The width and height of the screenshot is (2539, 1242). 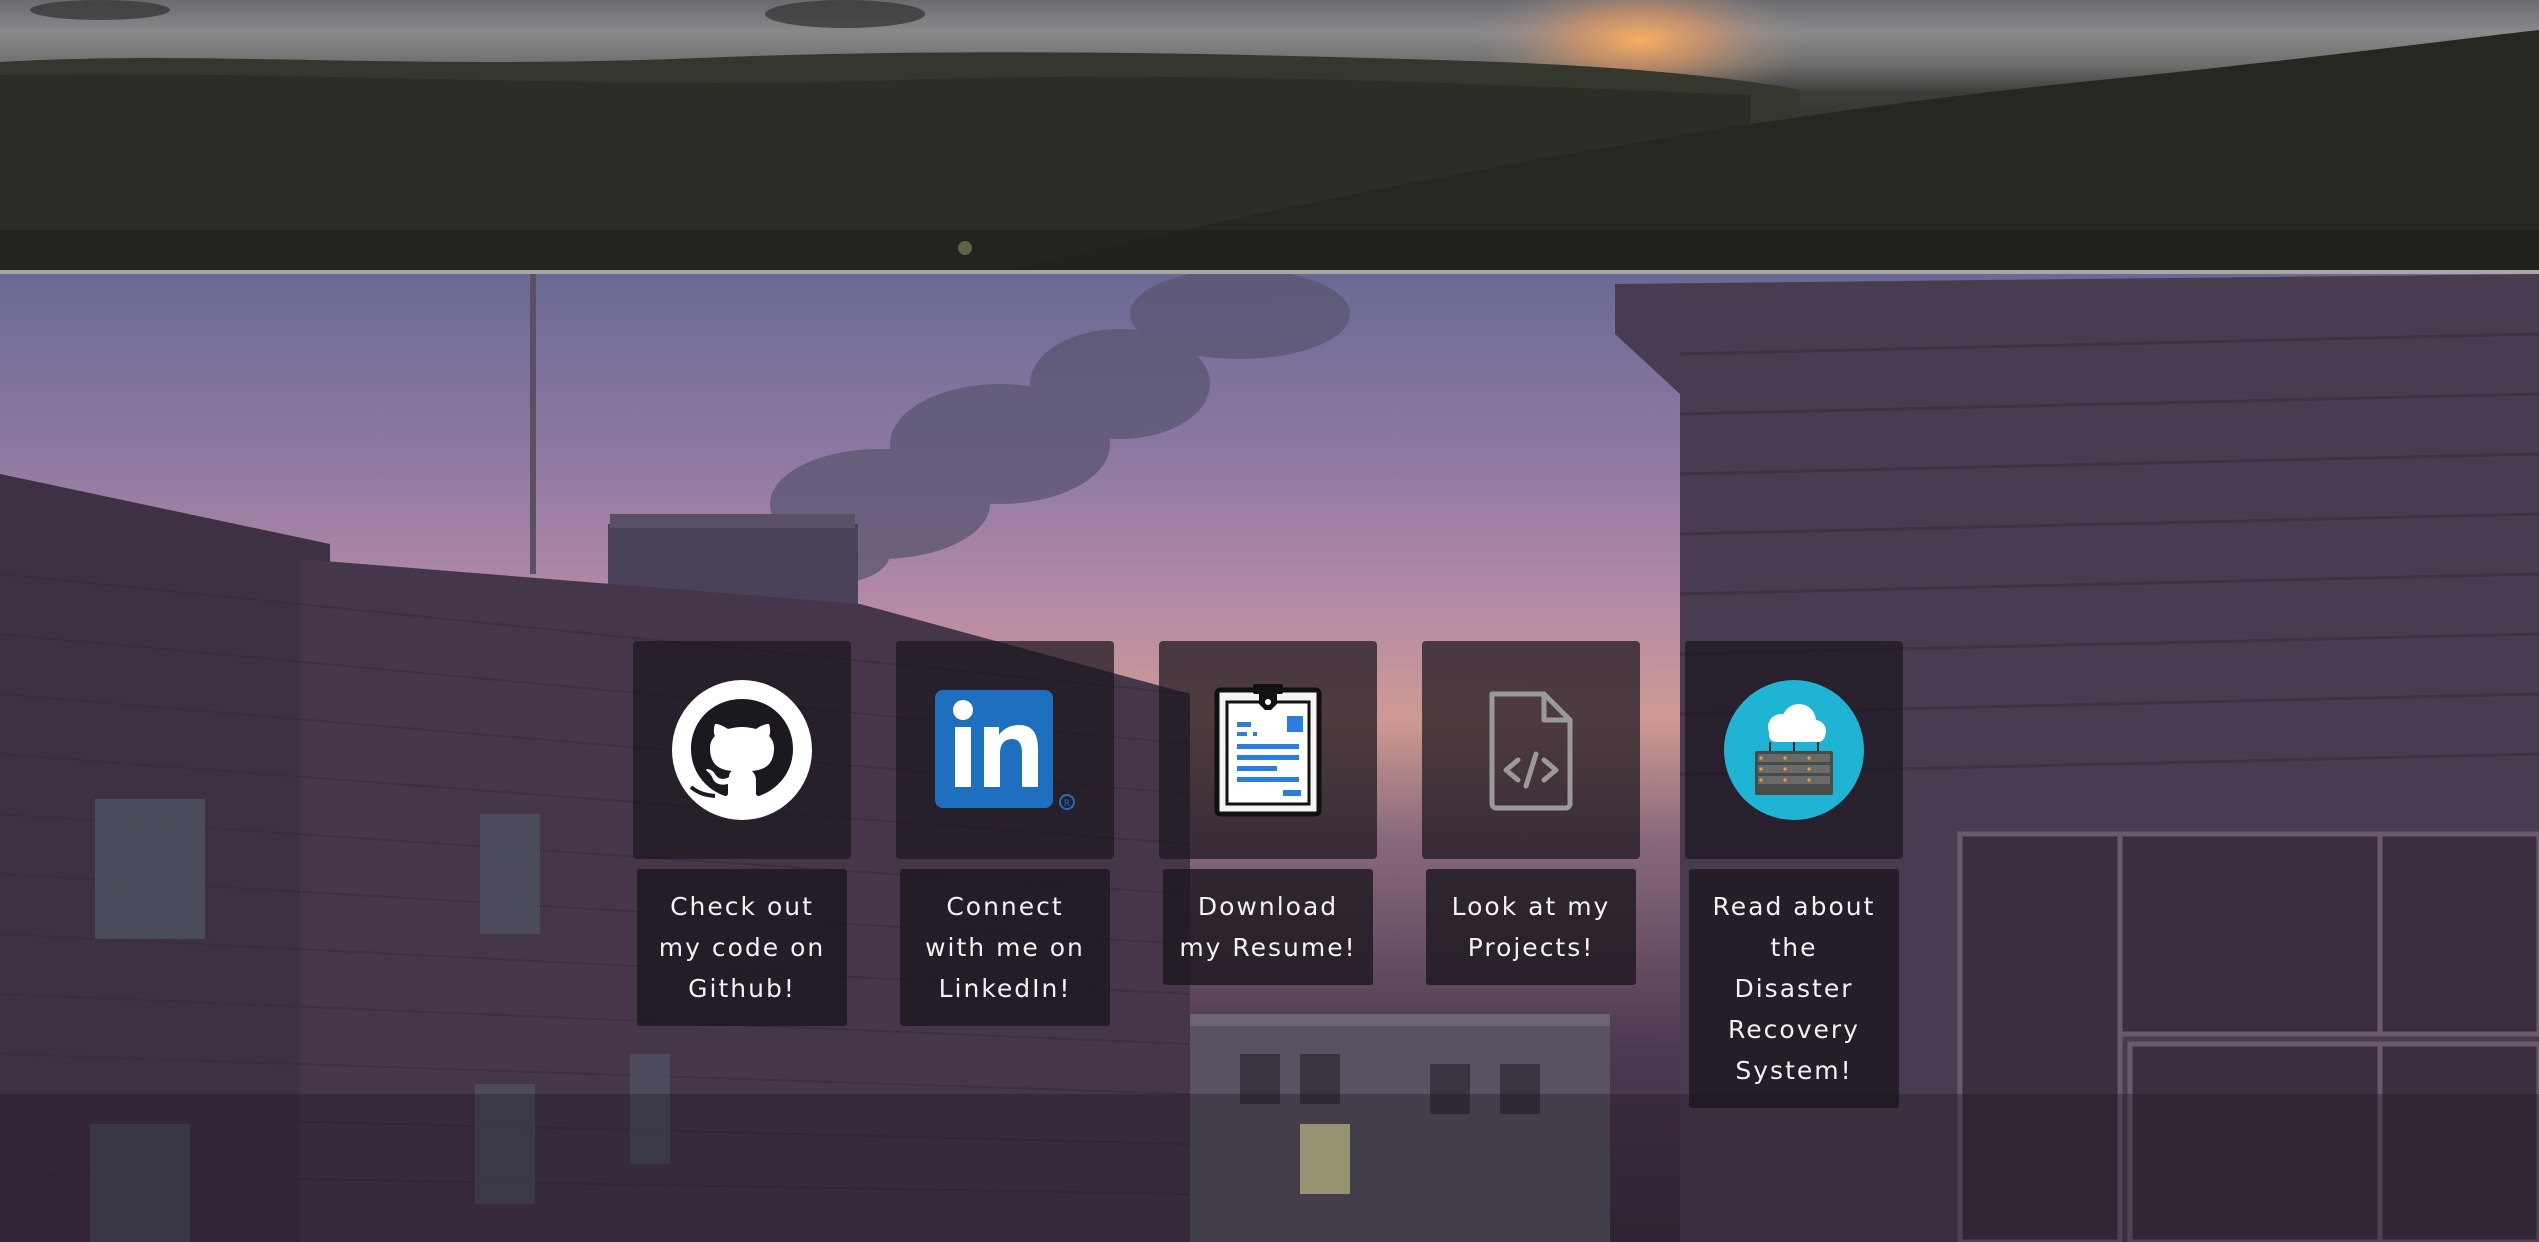 I want to click on github-icon, so click(x=742, y=750).